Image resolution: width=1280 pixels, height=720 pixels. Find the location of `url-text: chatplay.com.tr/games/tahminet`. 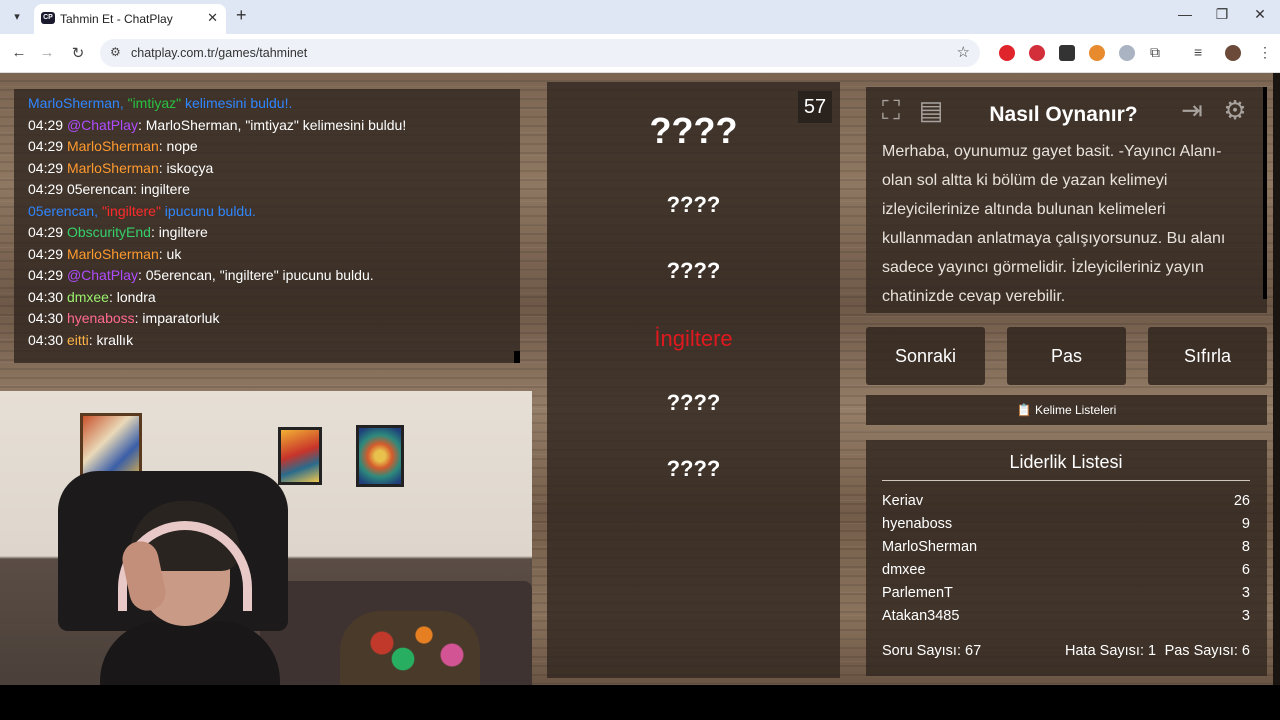

url-text: chatplay.com.tr/games/tahminet is located at coordinates (219, 53).